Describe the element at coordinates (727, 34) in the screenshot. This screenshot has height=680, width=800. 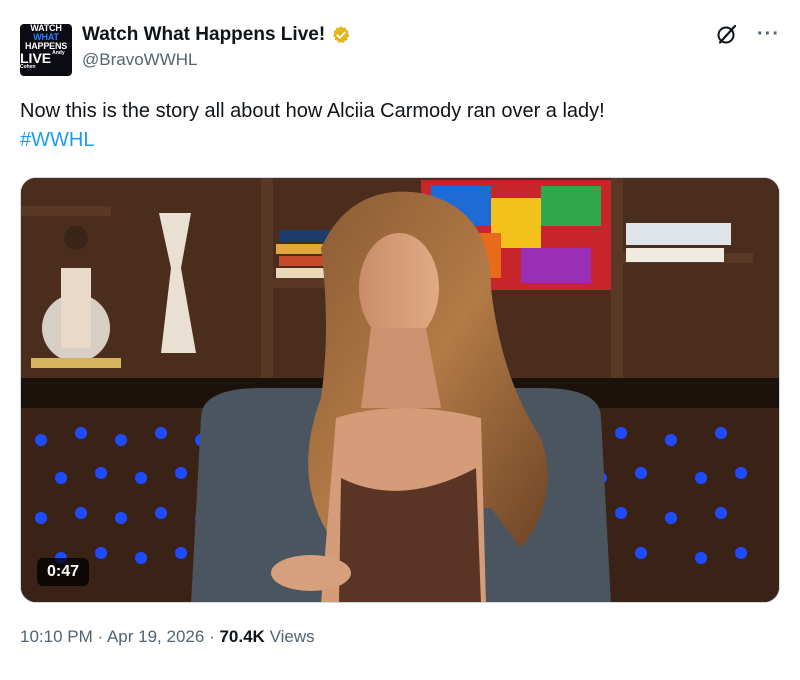
I see `grok-icon` at that location.